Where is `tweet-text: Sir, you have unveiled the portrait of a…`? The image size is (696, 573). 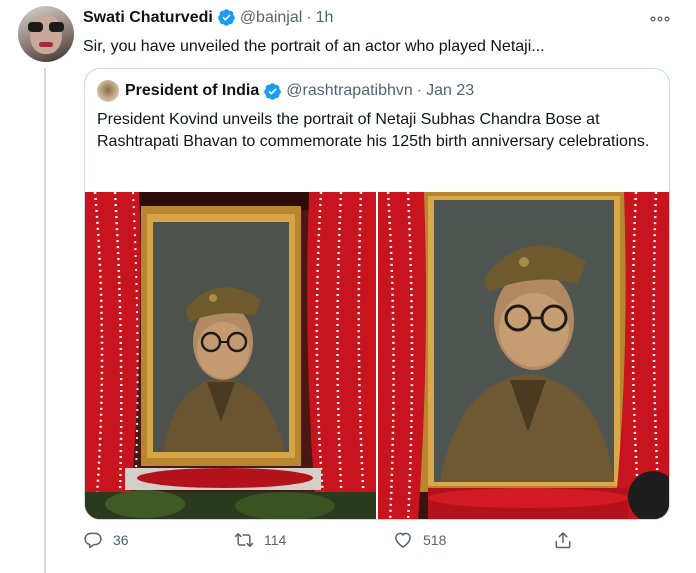 tweet-text: Sir, you have unveiled the portrait of a… is located at coordinates (314, 46).